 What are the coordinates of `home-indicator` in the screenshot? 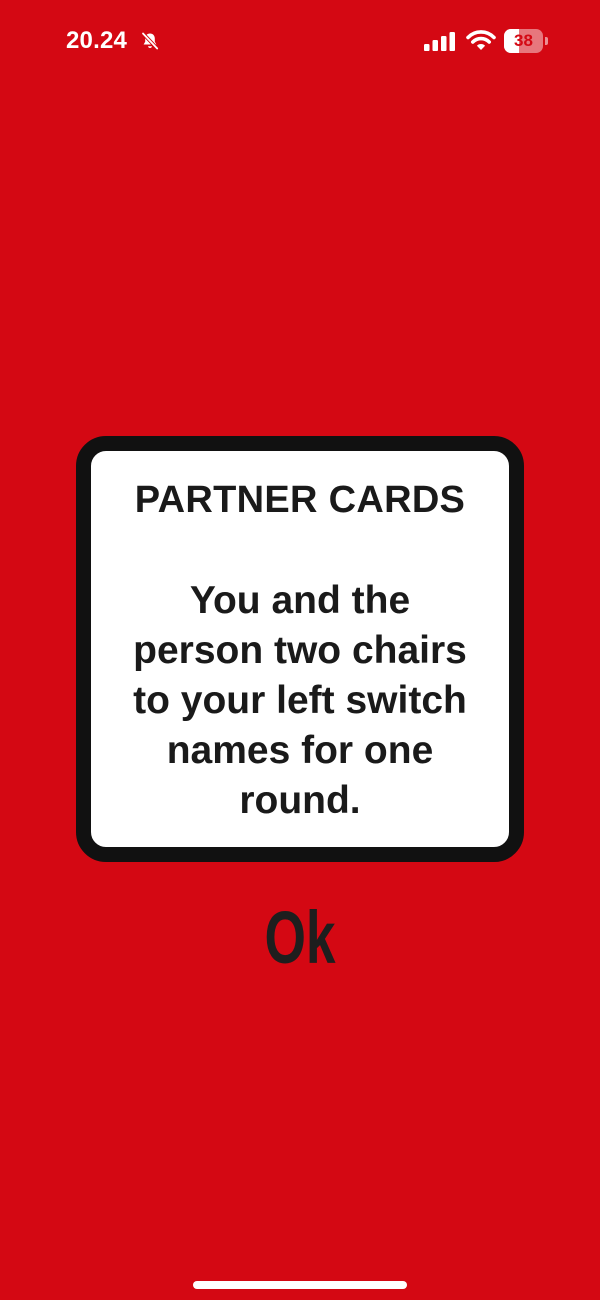 It's located at (300, 1285).